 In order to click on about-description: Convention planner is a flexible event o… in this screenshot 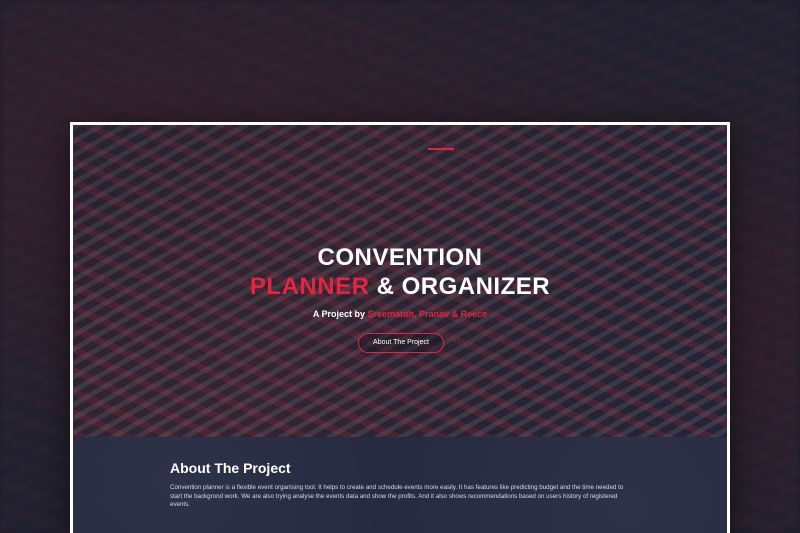, I will do `click(397, 496)`.